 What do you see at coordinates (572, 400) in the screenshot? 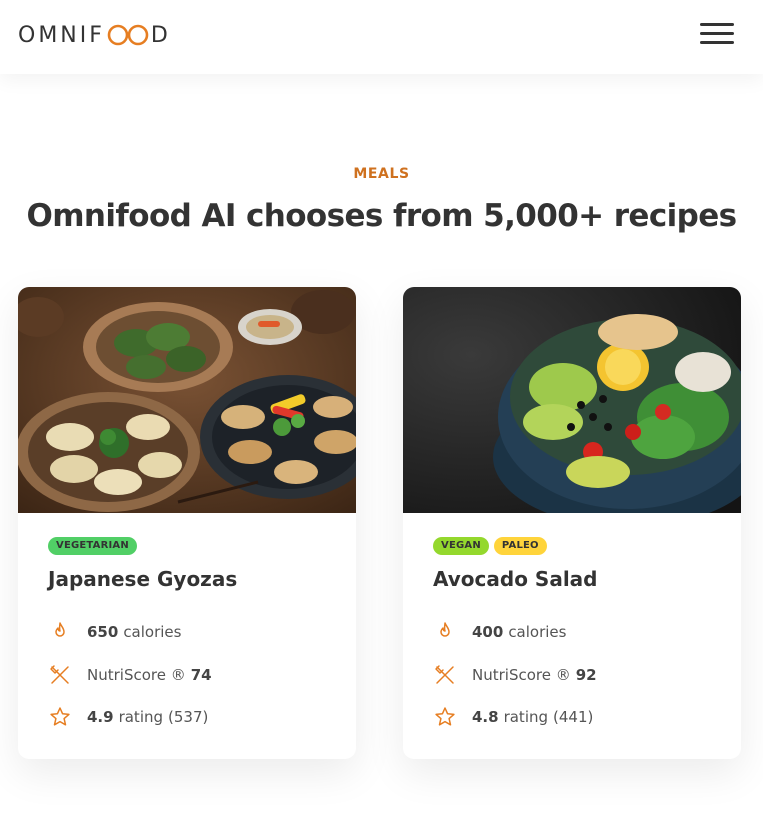
I see `avocado-salad-photo` at bounding box center [572, 400].